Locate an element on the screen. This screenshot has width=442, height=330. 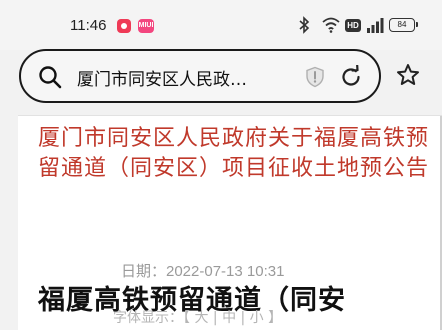
search-icon is located at coordinates (50, 77).